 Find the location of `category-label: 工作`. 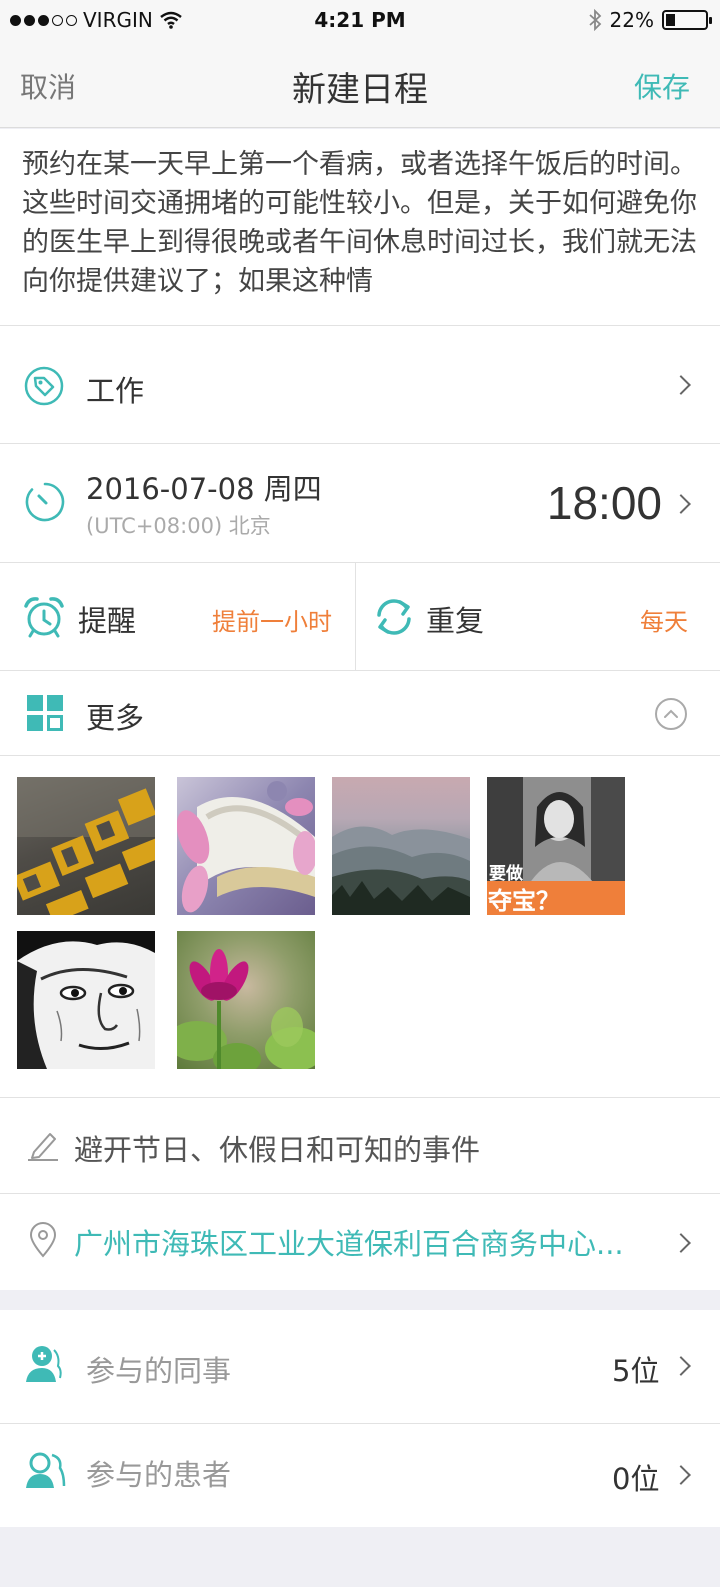

category-label: 工作 is located at coordinates (115, 391).